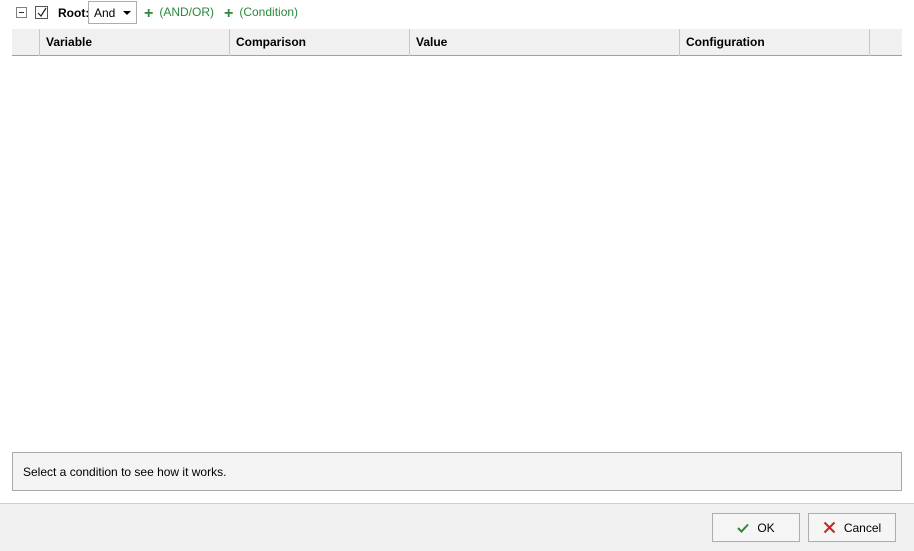 The image size is (914, 551). Describe the element at coordinates (756, 527) in the screenshot. I see `ok-button: OK` at that location.